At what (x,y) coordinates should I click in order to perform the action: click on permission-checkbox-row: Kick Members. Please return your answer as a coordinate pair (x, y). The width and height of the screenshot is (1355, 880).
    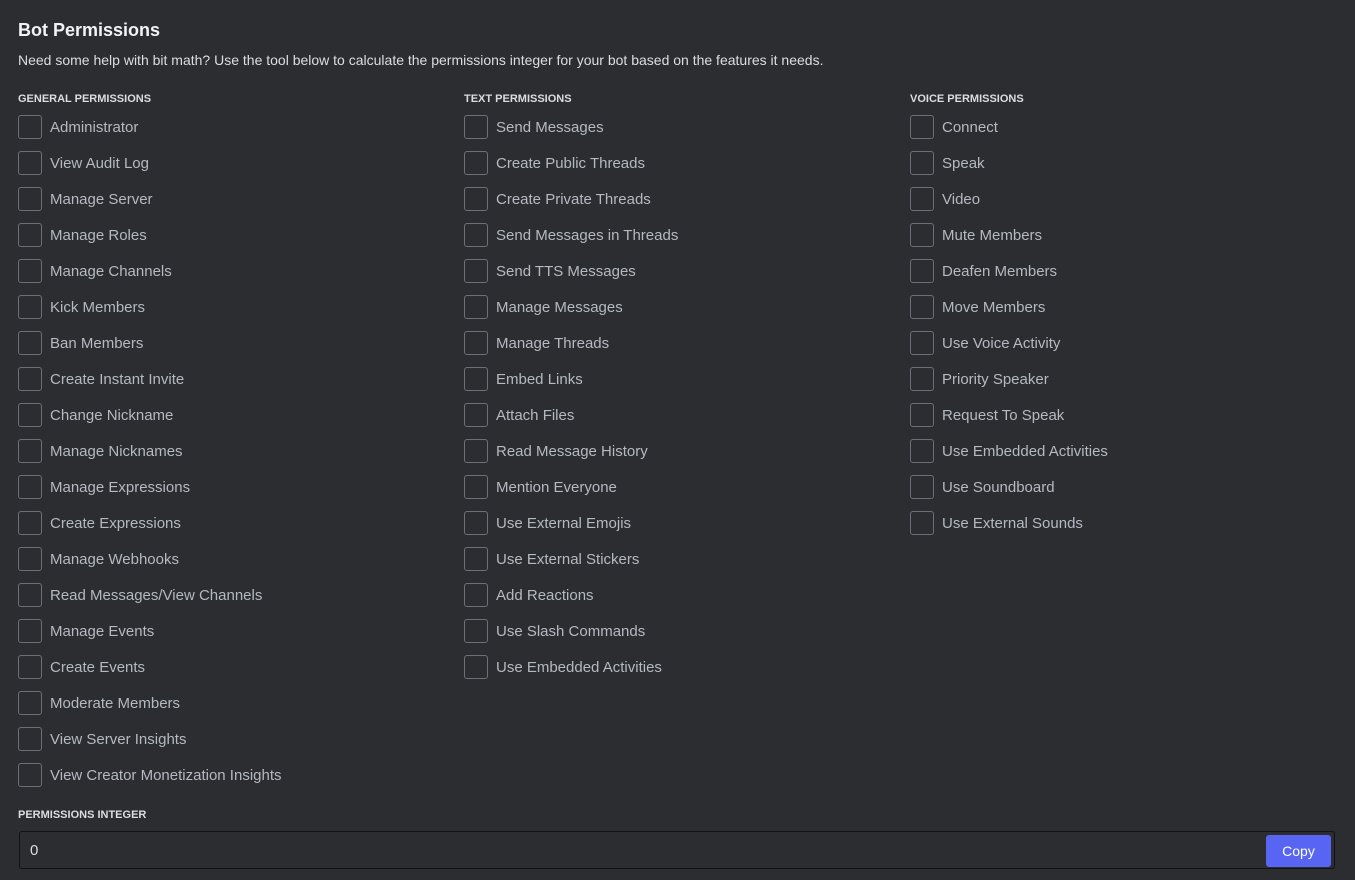
    Looking at the image, I should click on (238, 307).